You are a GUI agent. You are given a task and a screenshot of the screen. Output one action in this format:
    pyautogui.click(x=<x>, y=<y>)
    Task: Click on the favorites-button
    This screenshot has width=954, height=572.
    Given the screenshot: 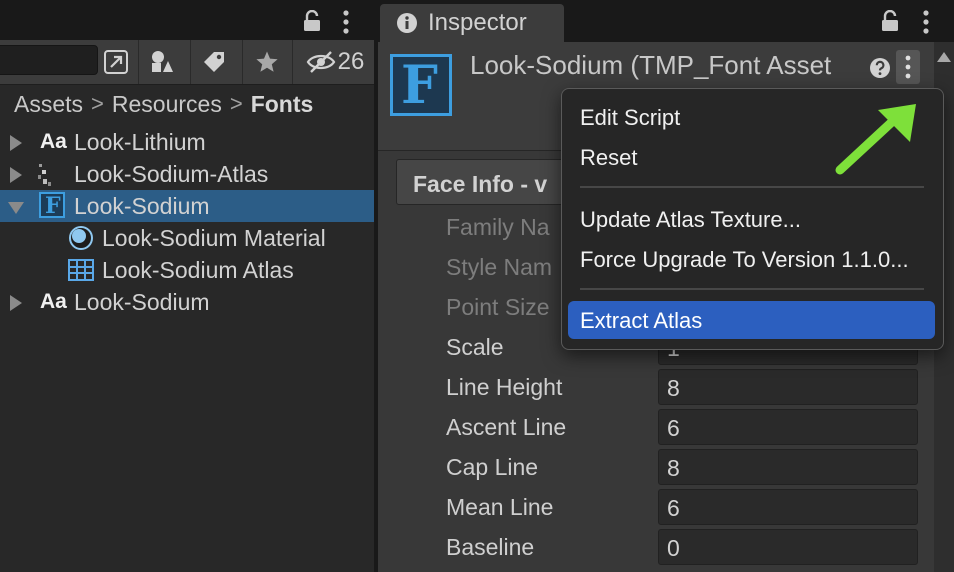 What is the action you would take?
    pyautogui.click(x=267, y=62)
    